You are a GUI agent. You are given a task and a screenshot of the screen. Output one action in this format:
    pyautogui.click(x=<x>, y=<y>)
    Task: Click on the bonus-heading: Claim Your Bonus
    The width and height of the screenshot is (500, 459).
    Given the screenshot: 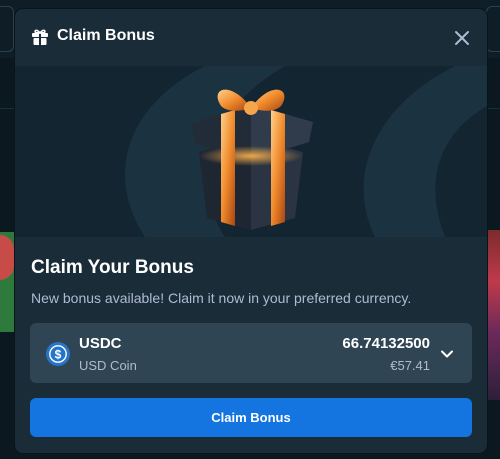 What is the action you would take?
    pyautogui.click(x=112, y=267)
    